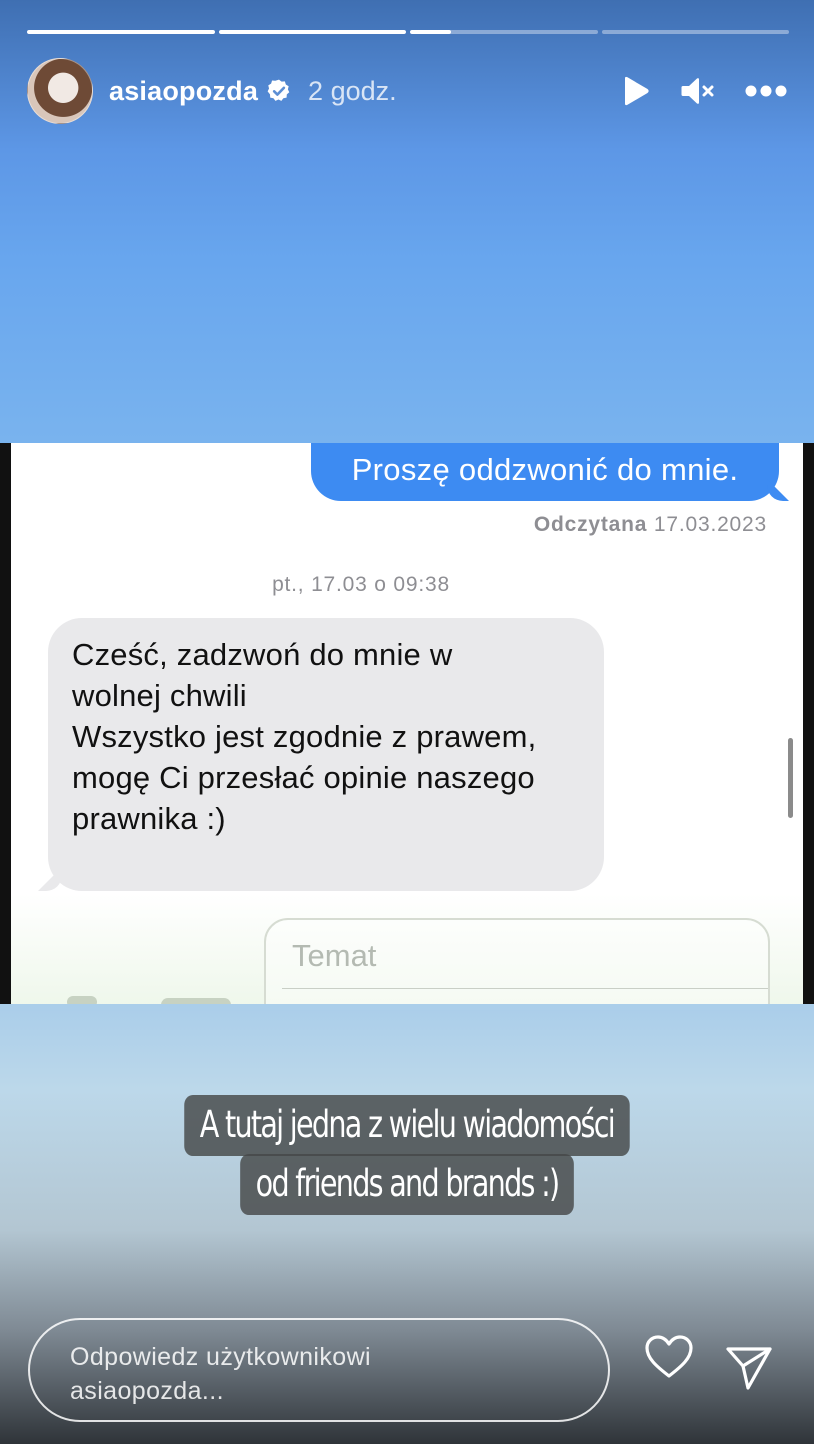 The height and width of the screenshot is (1444, 814). Describe the element at coordinates (525, 988) in the screenshot. I see `subject-divider` at that location.